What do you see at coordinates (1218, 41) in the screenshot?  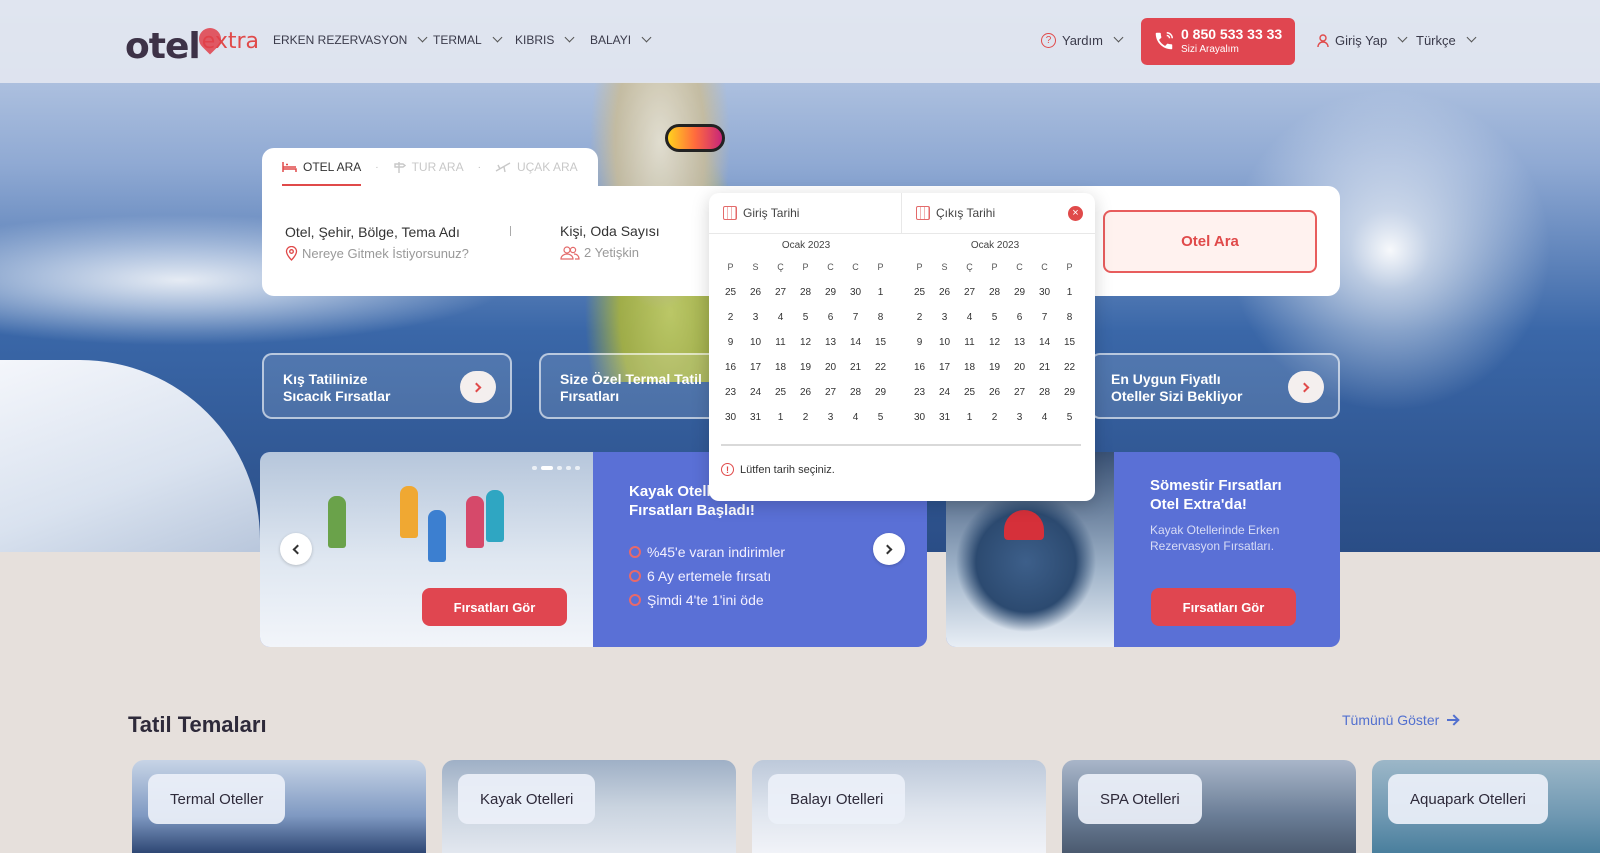 I see `call-us-button: 0 850 533 33 33 Sizi Arayalım` at bounding box center [1218, 41].